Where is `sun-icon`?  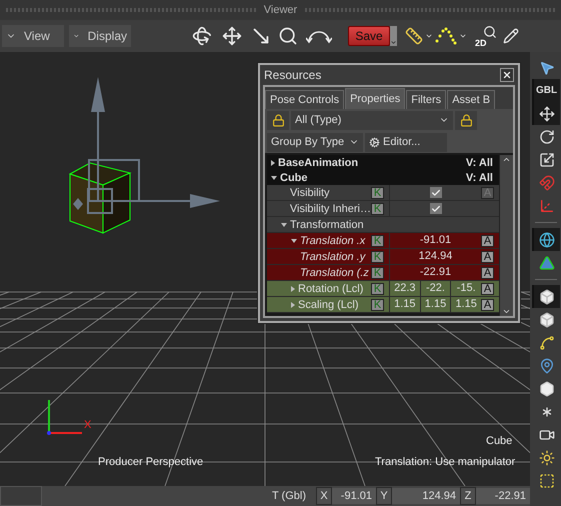 sun-icon is located at coordinates (546, 458).